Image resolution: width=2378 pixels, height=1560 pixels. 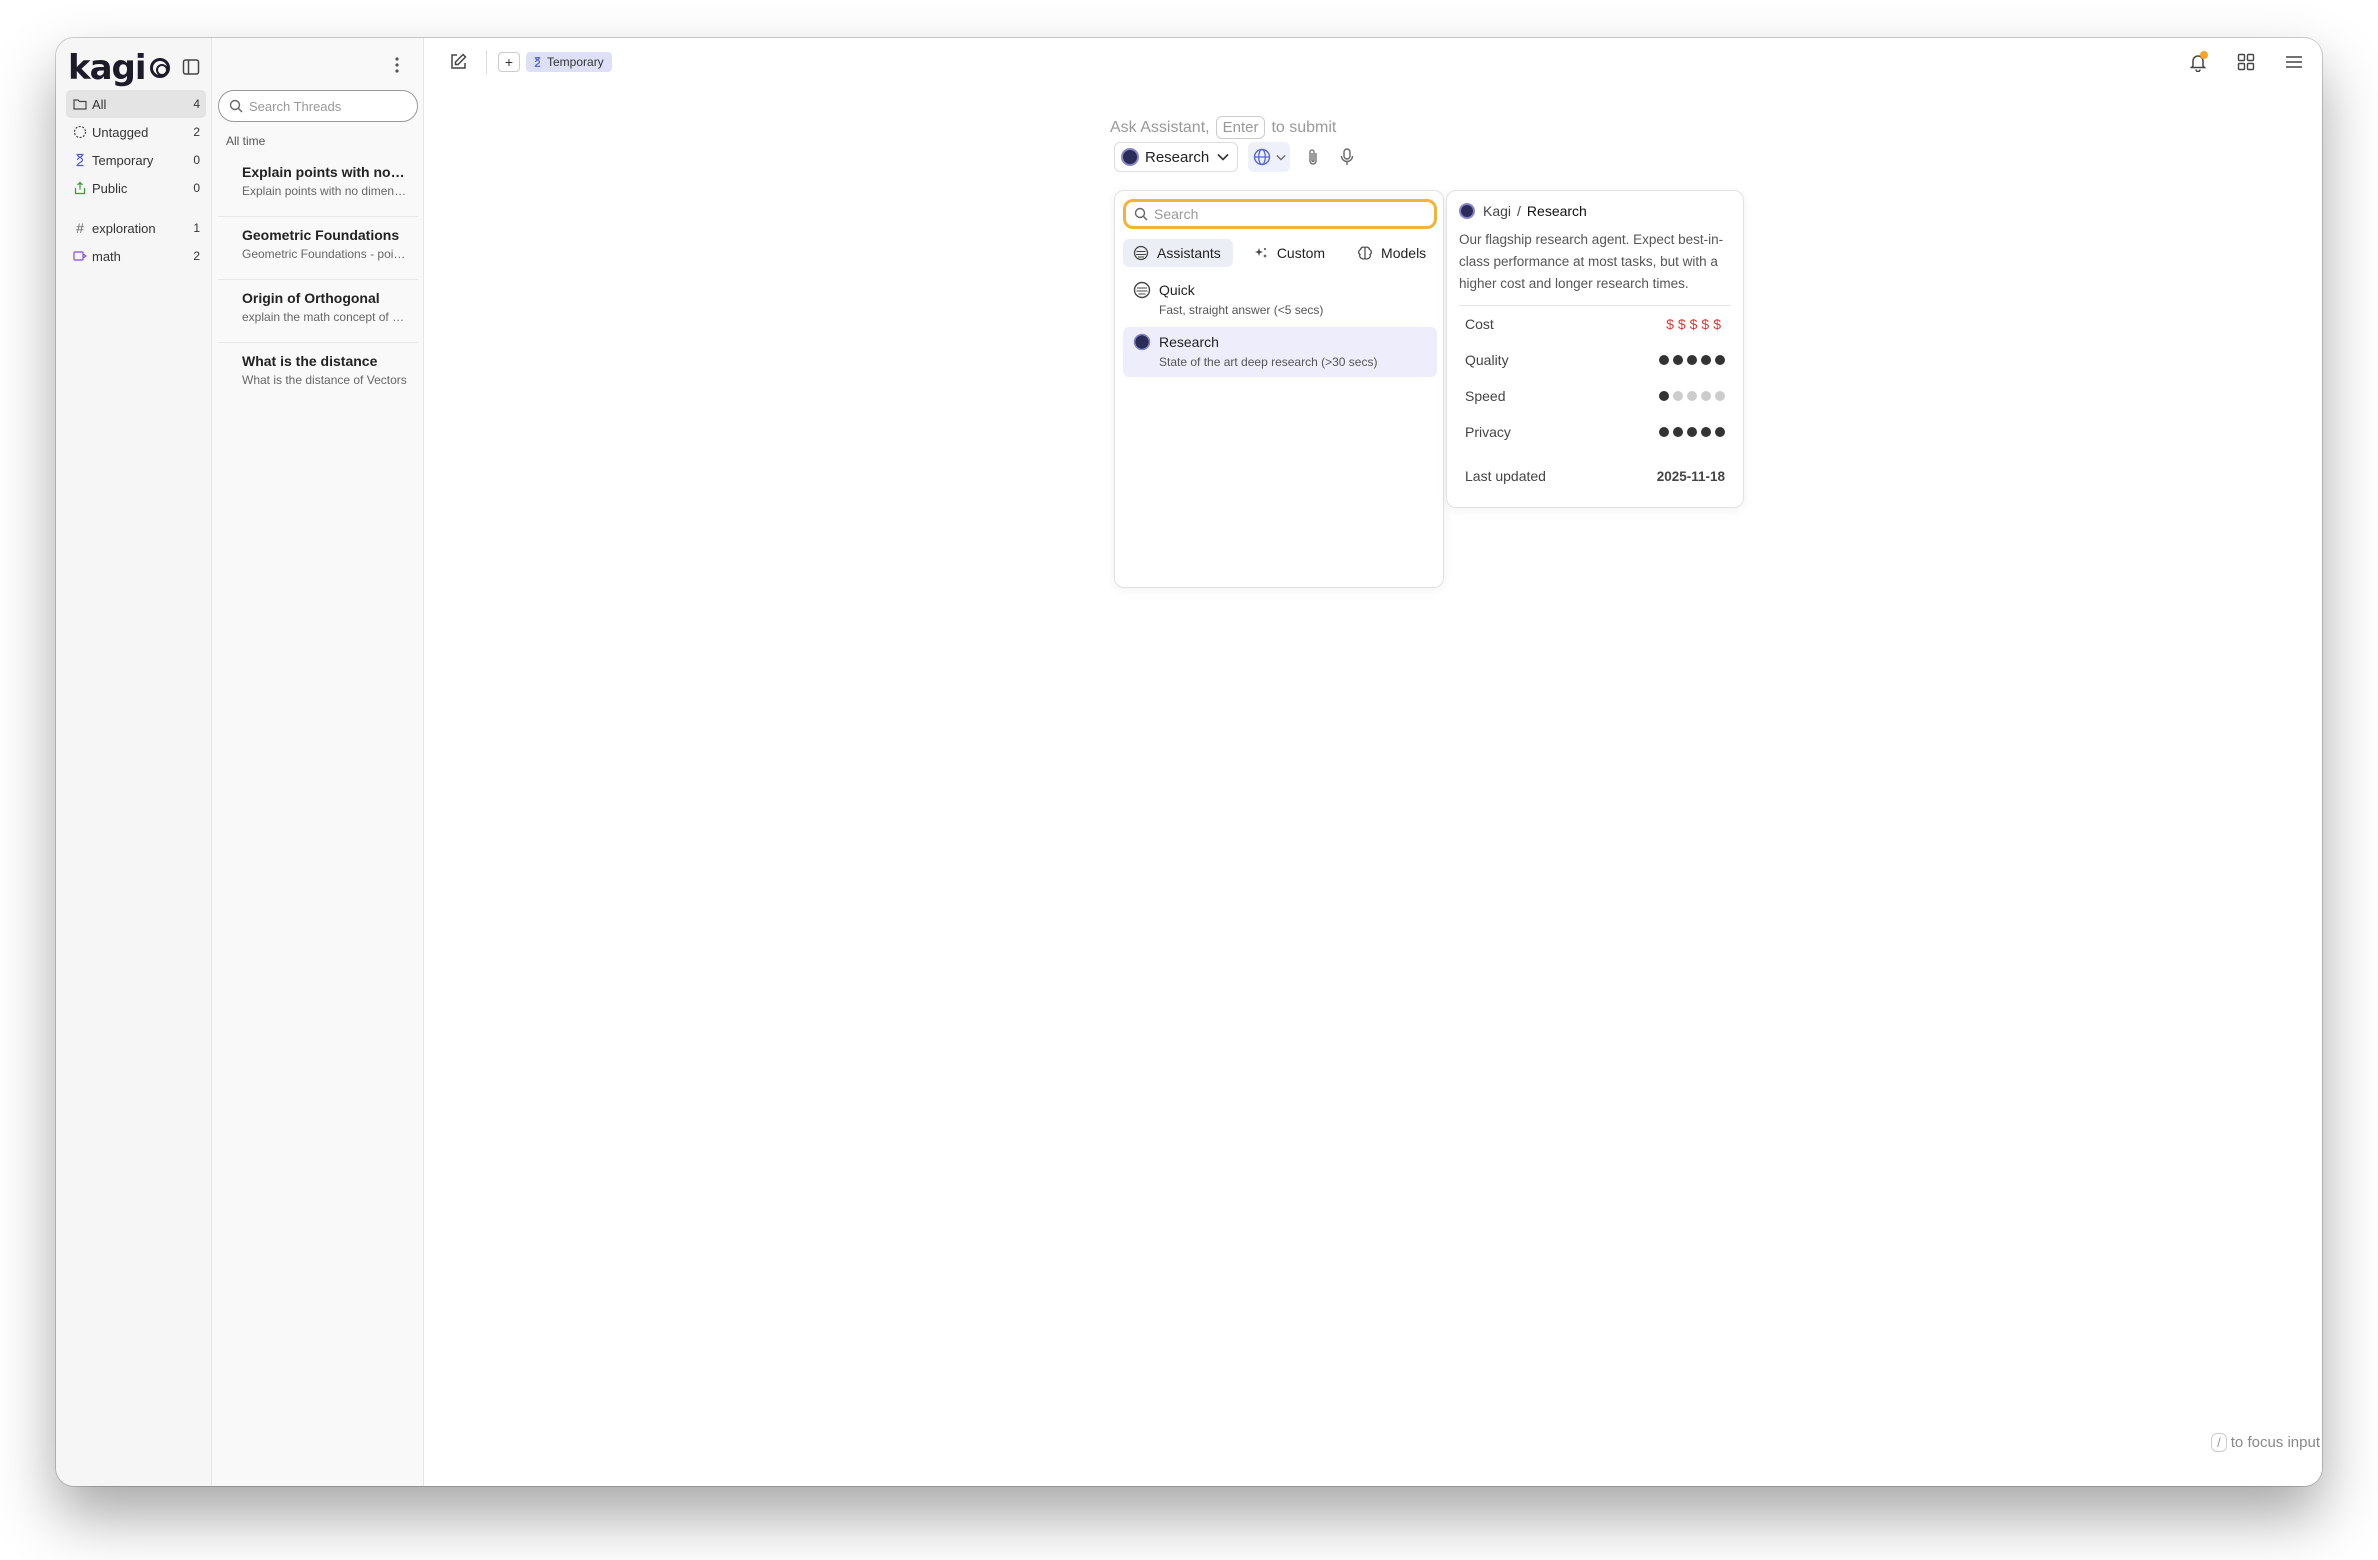 I want to click on kebab-menu-icon, so click(x=397, y=65).